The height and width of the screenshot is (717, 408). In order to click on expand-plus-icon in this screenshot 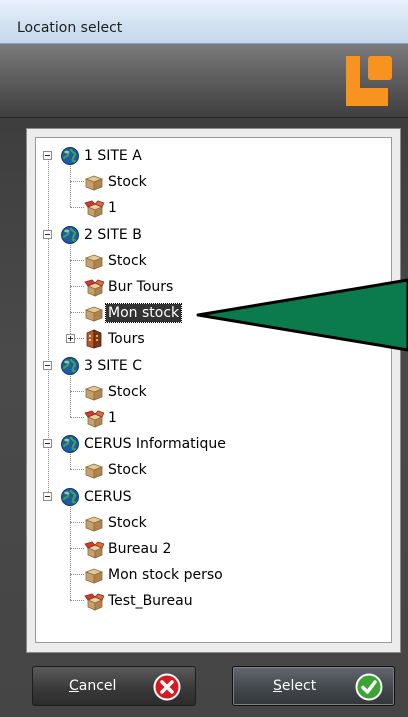, I will do `click(70, 339)`.